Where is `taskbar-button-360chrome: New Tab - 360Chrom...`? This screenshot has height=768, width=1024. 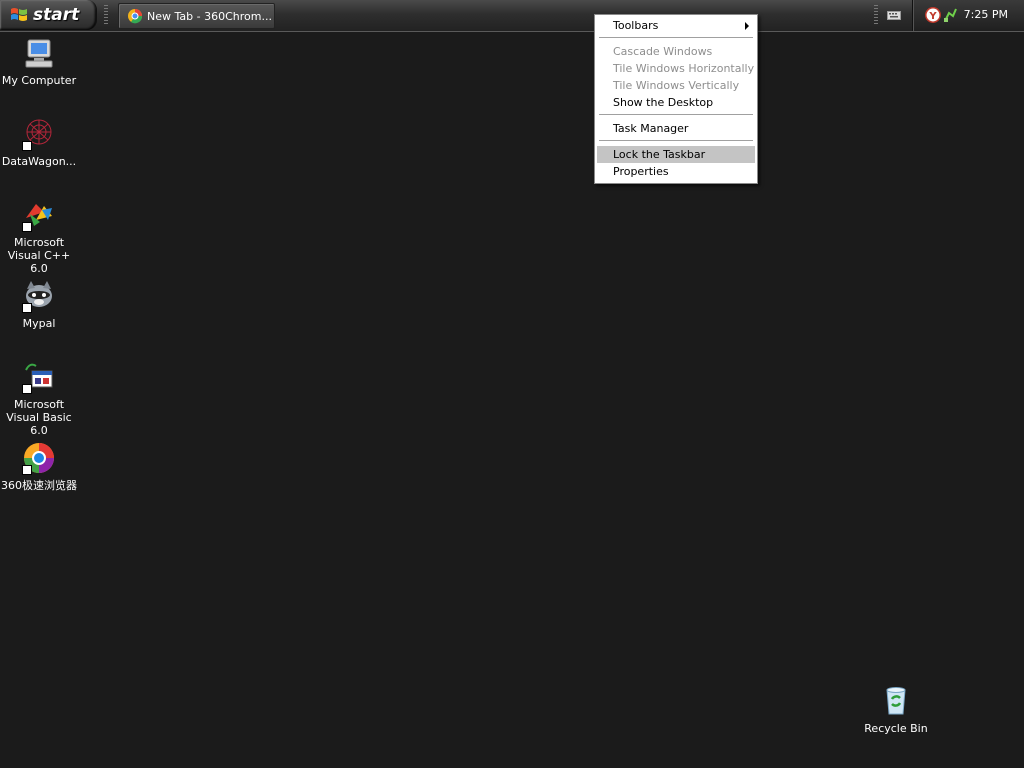 taskbar-button-360chrome: New Tab - 360Chrom... is located at coordinates (196, 16).